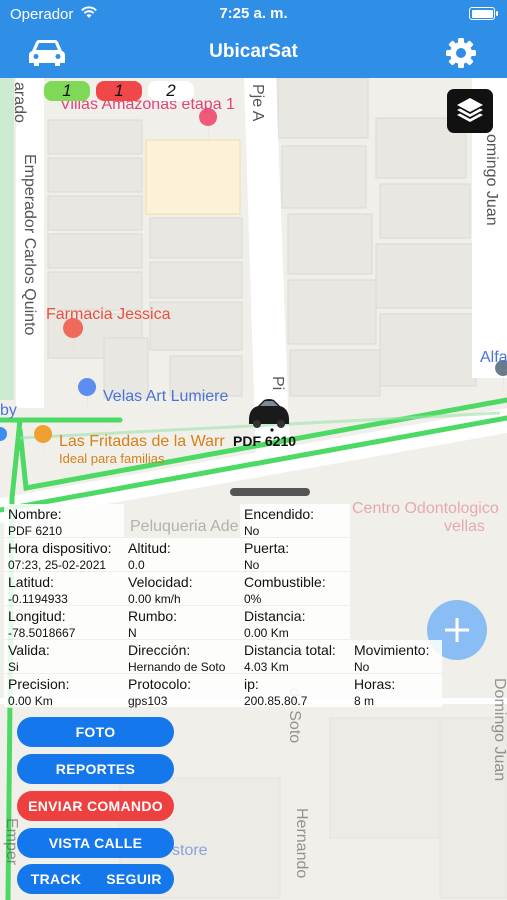 The width and height of the screenshot is (507, 900). Describe the element at coordinates (295, 691) in the screenshot. I see `info-ip: ip: 200.85.80.7` at that location.